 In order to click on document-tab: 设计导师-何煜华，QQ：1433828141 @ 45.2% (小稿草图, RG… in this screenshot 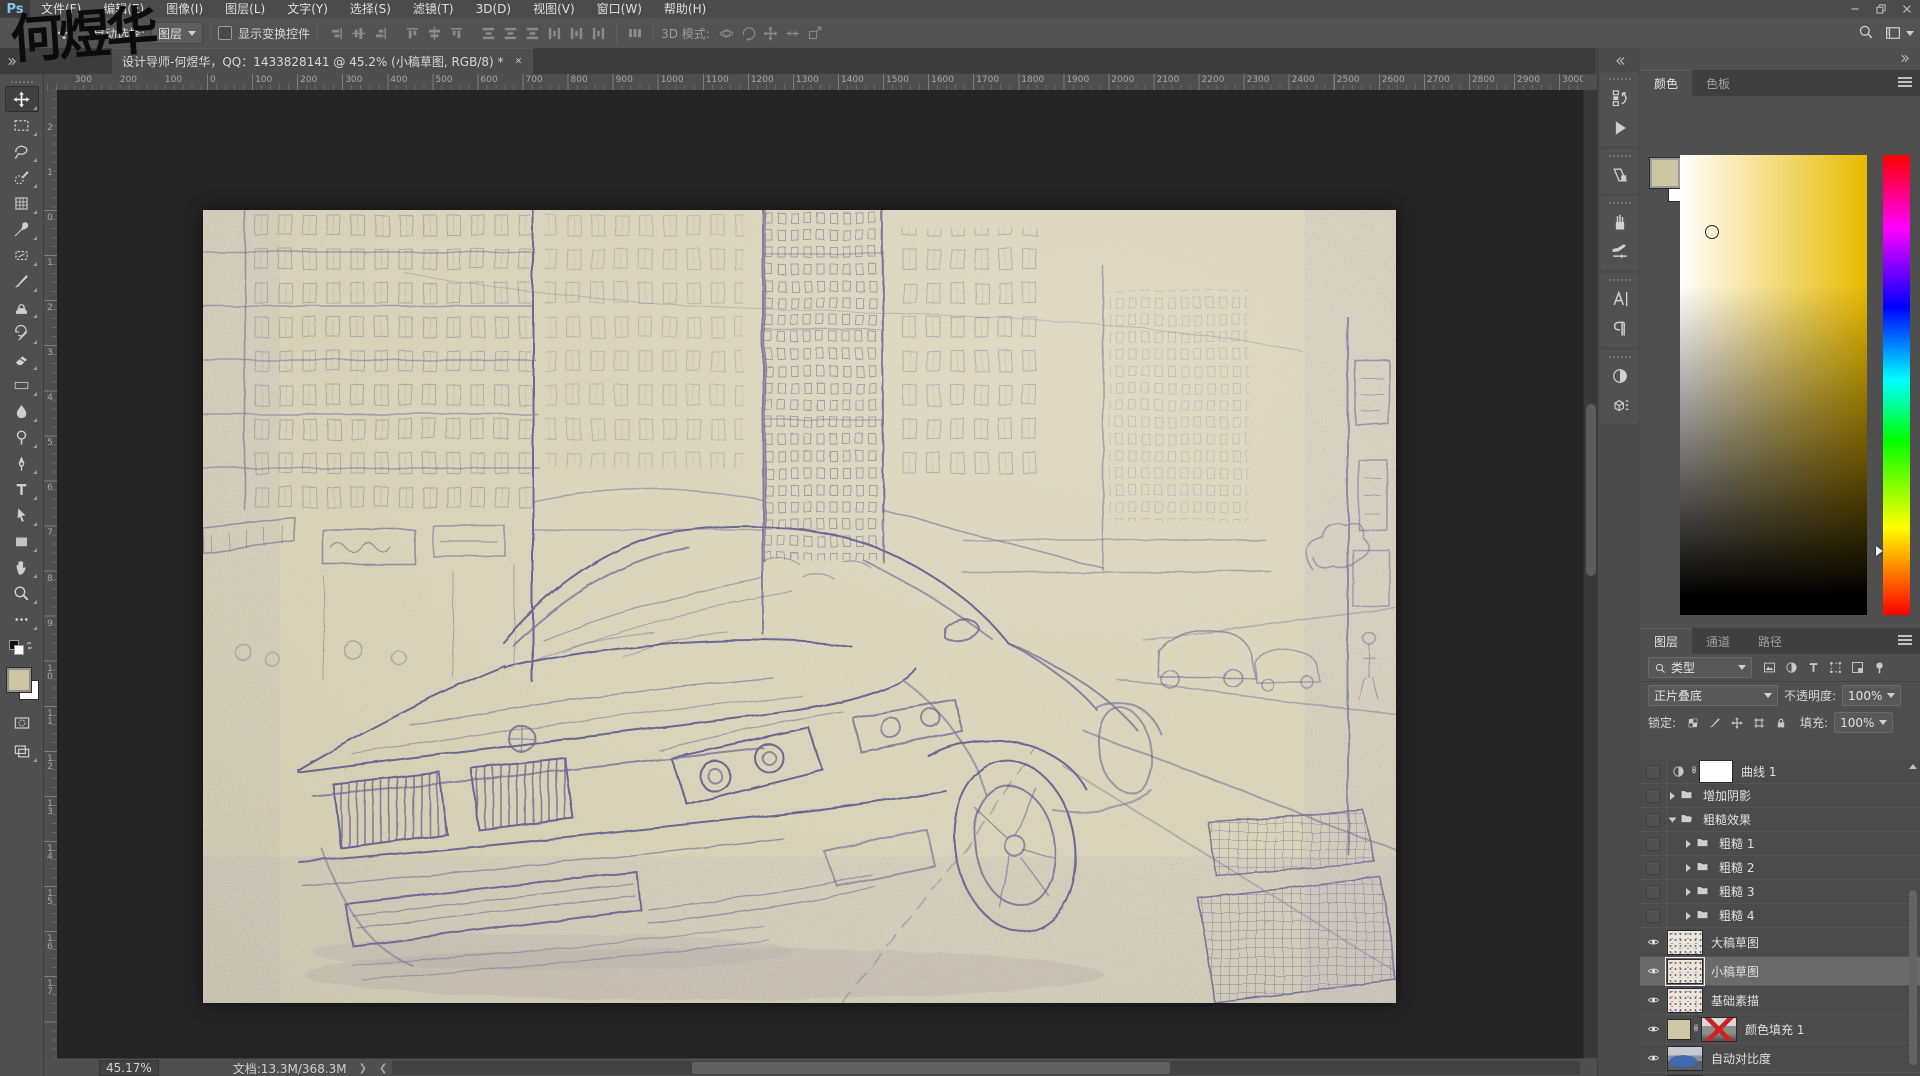, I will do `click(322, 61)`.